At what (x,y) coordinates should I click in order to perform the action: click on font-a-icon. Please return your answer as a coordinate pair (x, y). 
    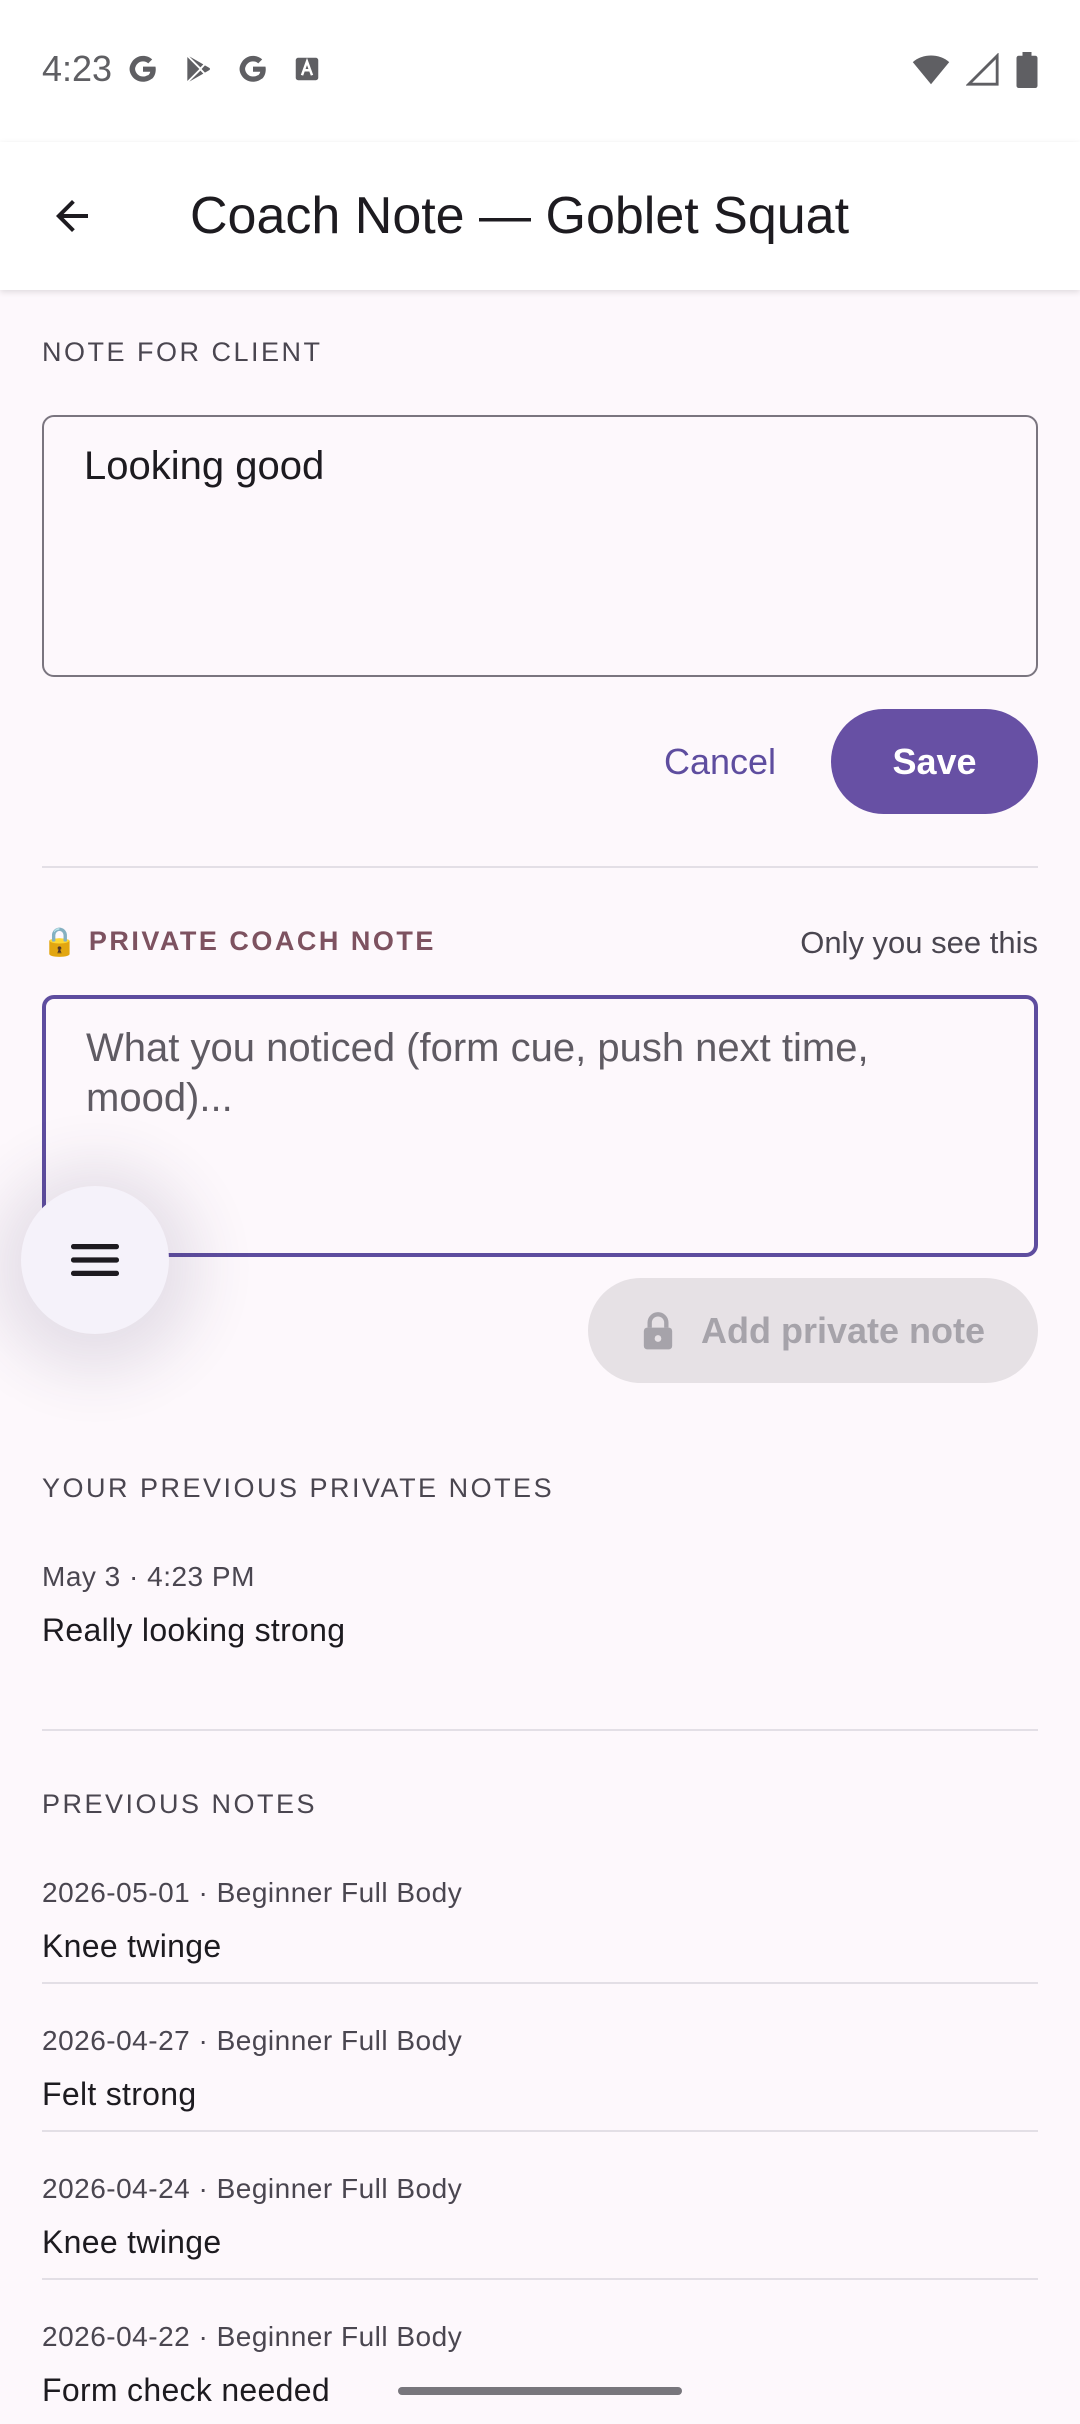
    Looking at the image, I should click on (307, 69).